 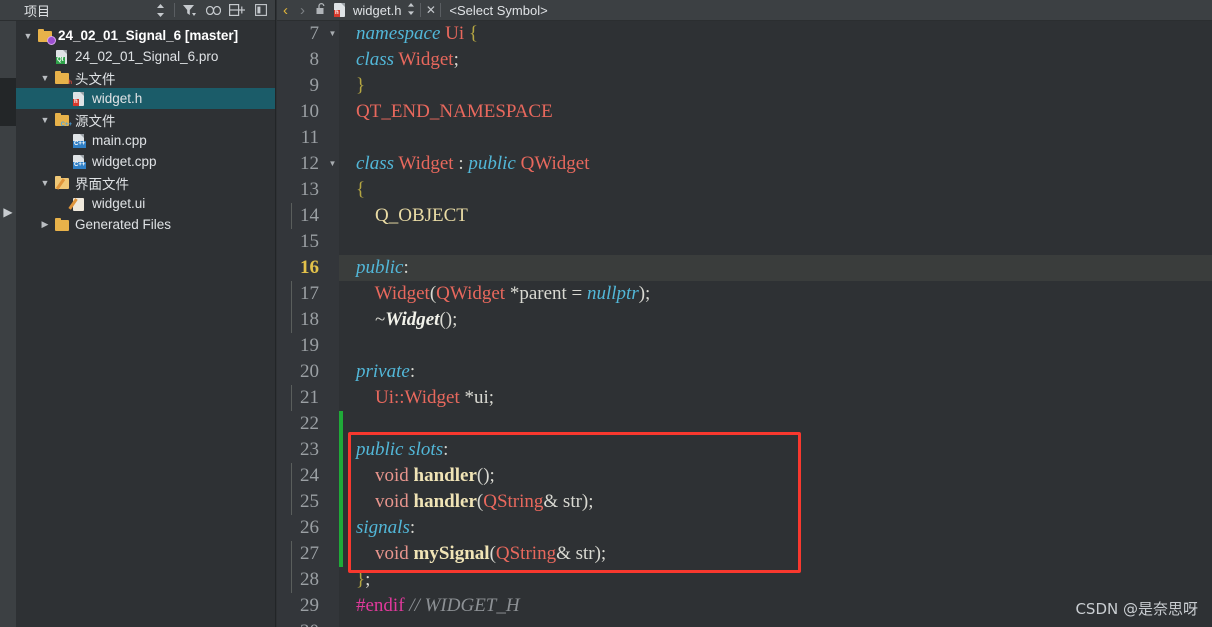 What do you see at coordinates (744, 528) in the screenshot?
I see `code-line: 26 signals:` at bounding box center [744, 528].